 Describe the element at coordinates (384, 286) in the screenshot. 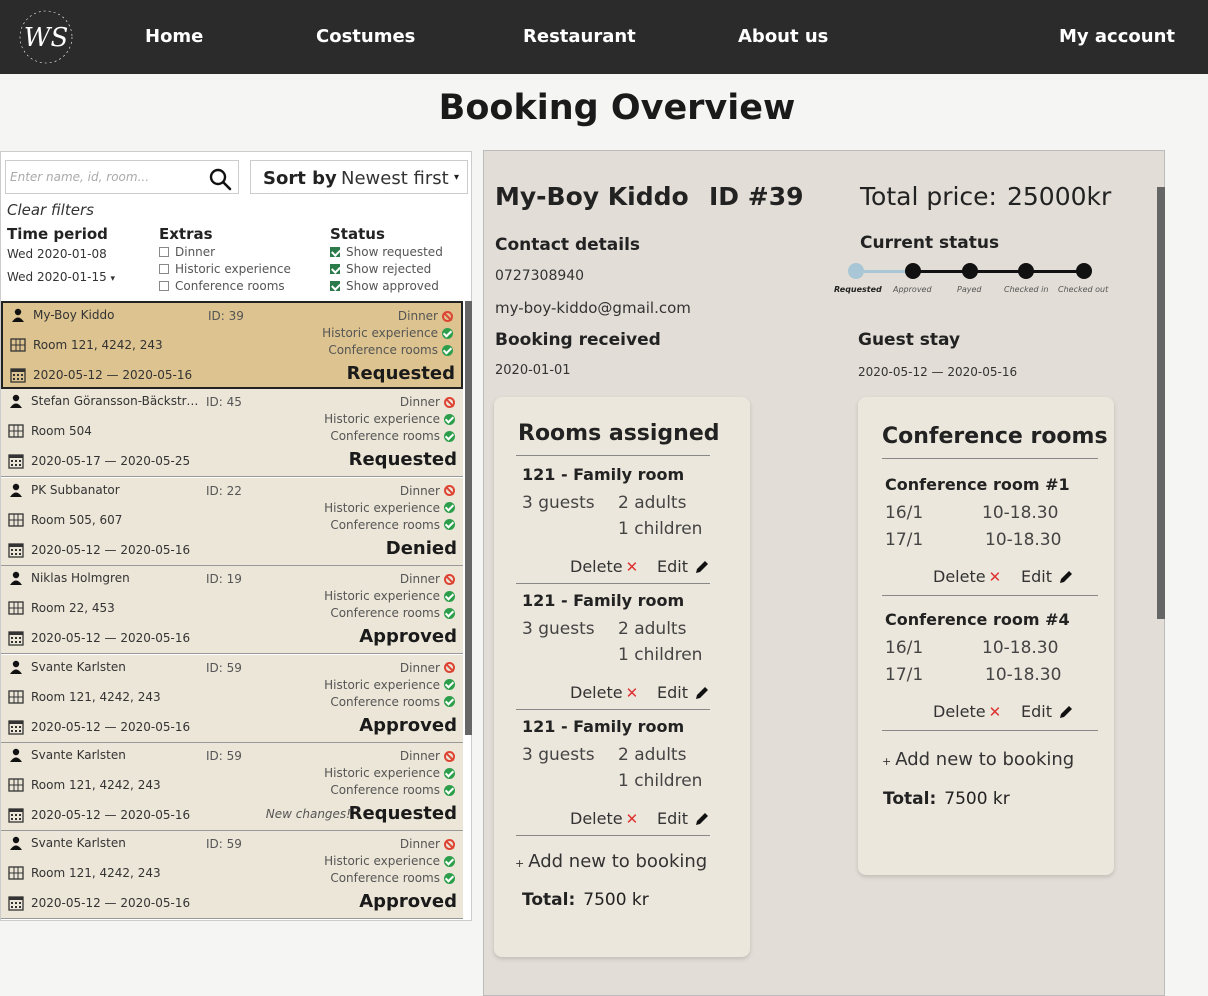

I see `filter-show-approved: Show approved` at that location.